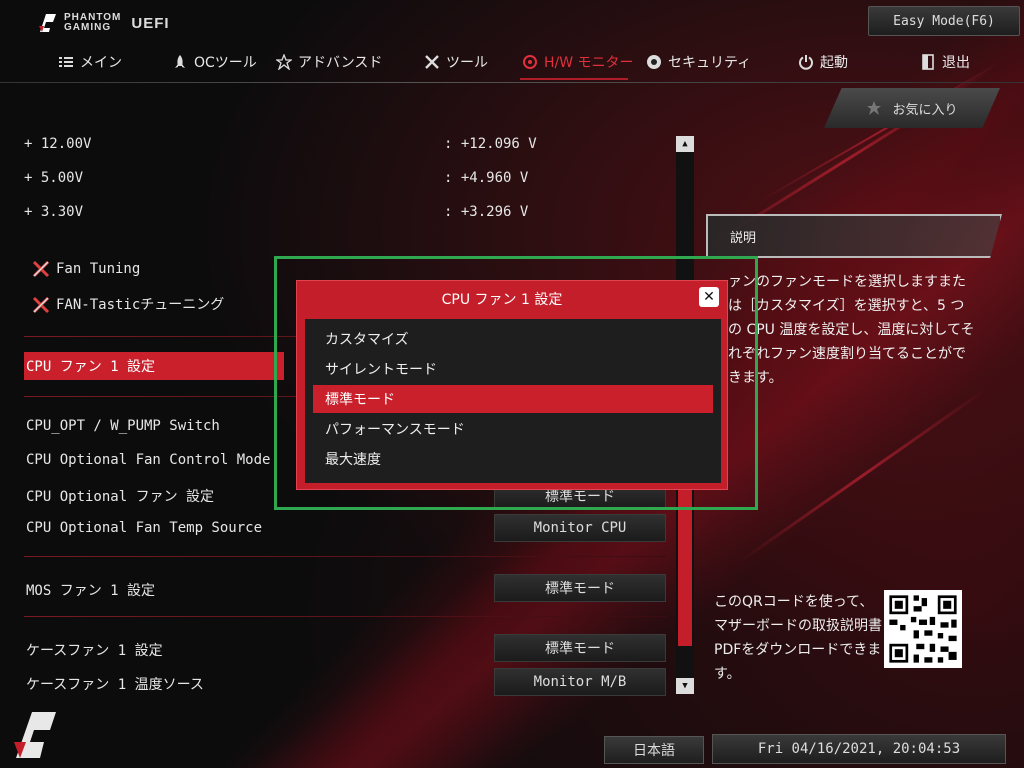 The image size is (1024, 768). What do you see at coordinates (148, 460) in the screenshot?
I see `setting-cpu-opt-control-mode: CPU Optional Fan Control Mode` at bounding box center [148, 460].